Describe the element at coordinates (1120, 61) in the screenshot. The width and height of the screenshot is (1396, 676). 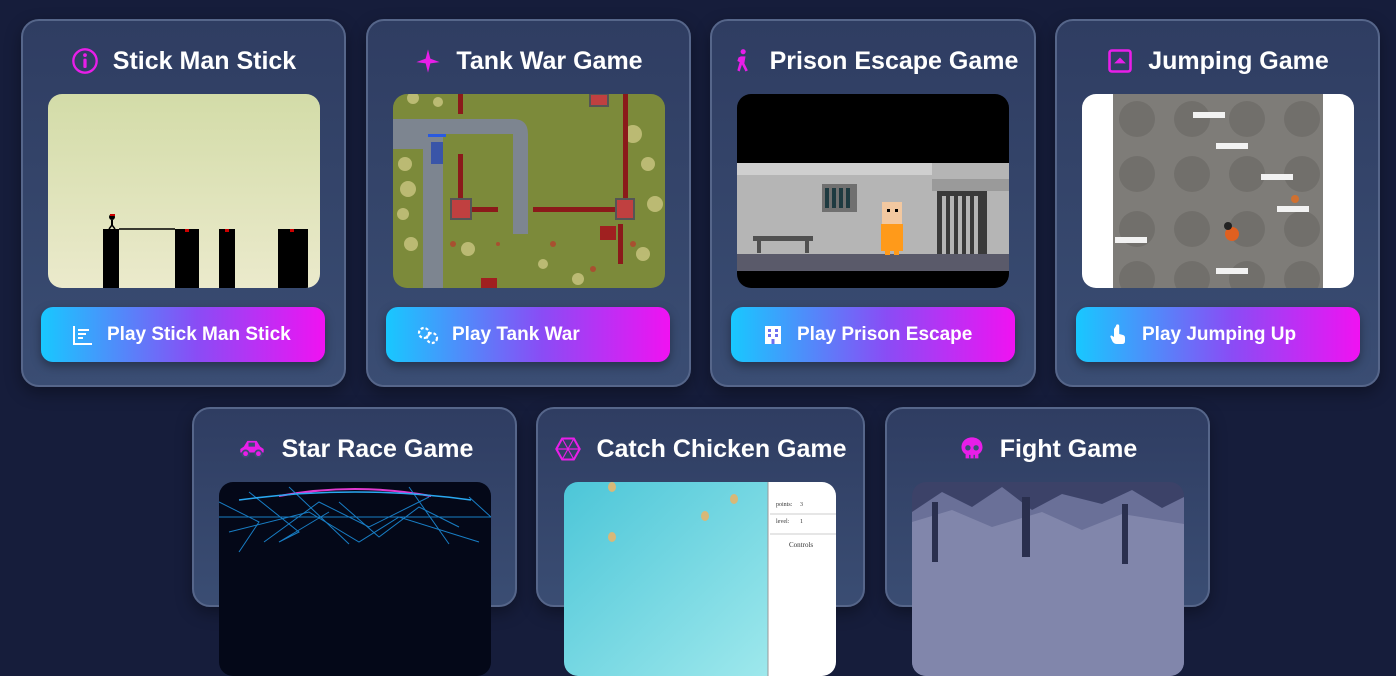
I see `arrow-up-square-icon` at that location.